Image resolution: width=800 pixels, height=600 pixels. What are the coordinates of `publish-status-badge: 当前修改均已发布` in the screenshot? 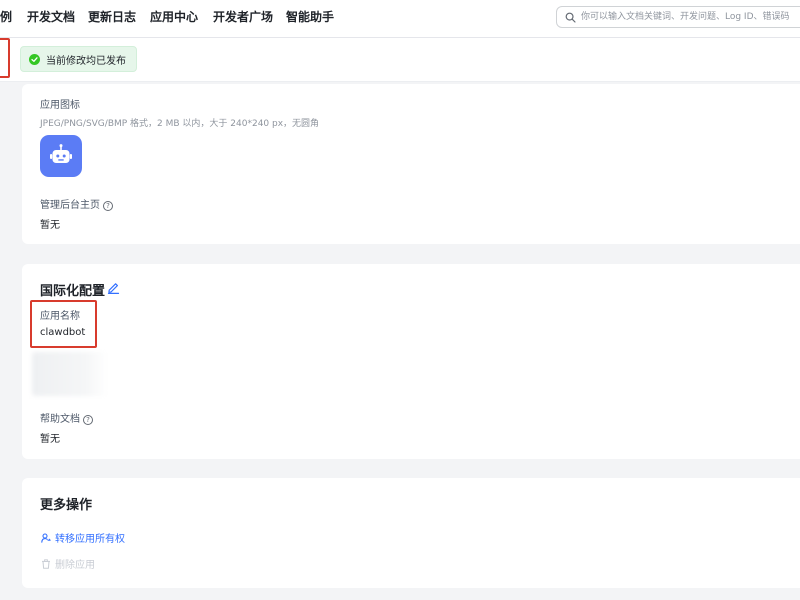 It's located at (78, 59).